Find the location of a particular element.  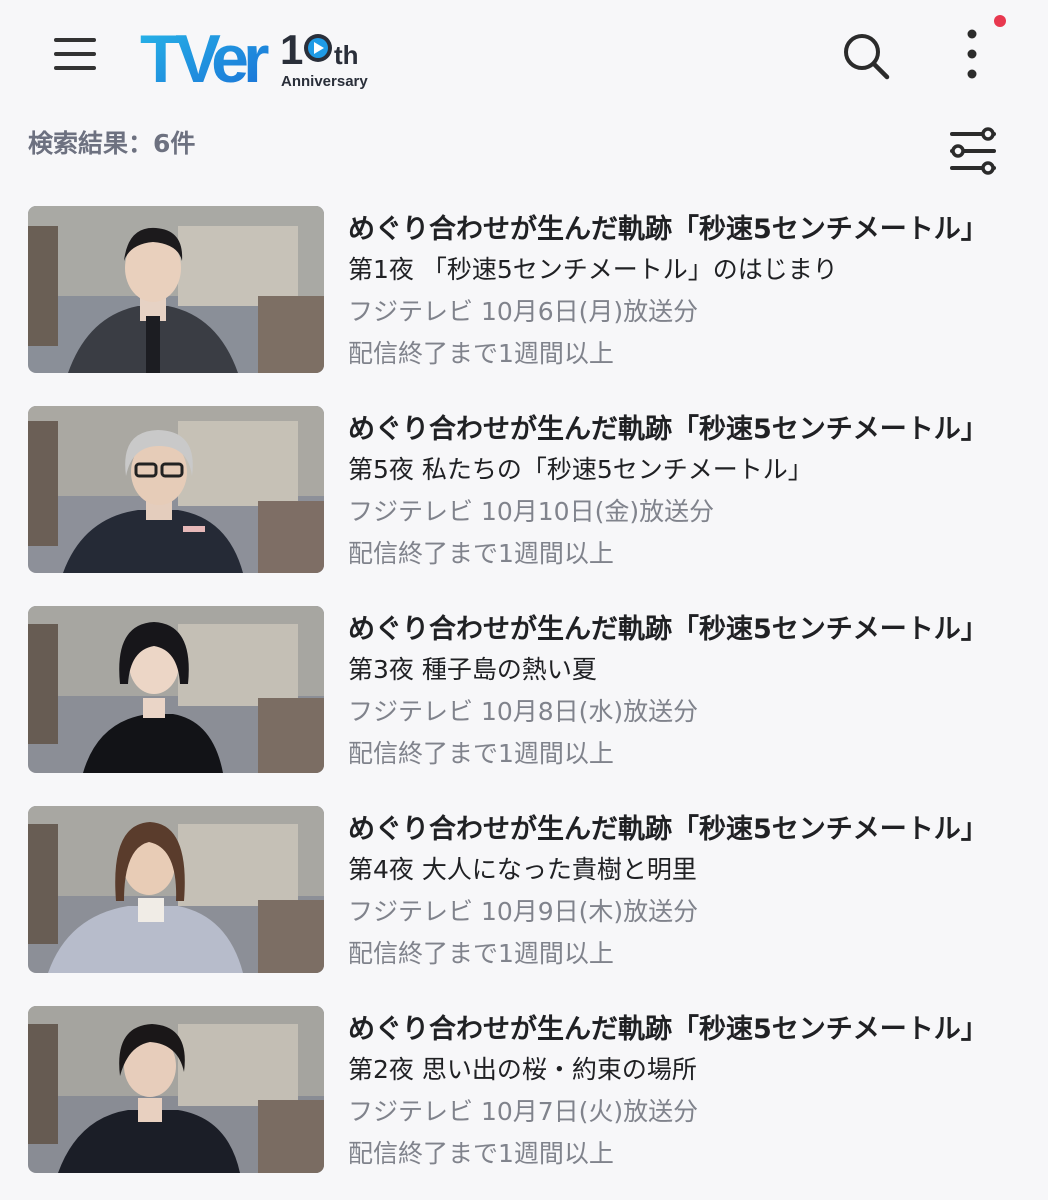

filter-sliders-icon is located at coordinates (973, 151).